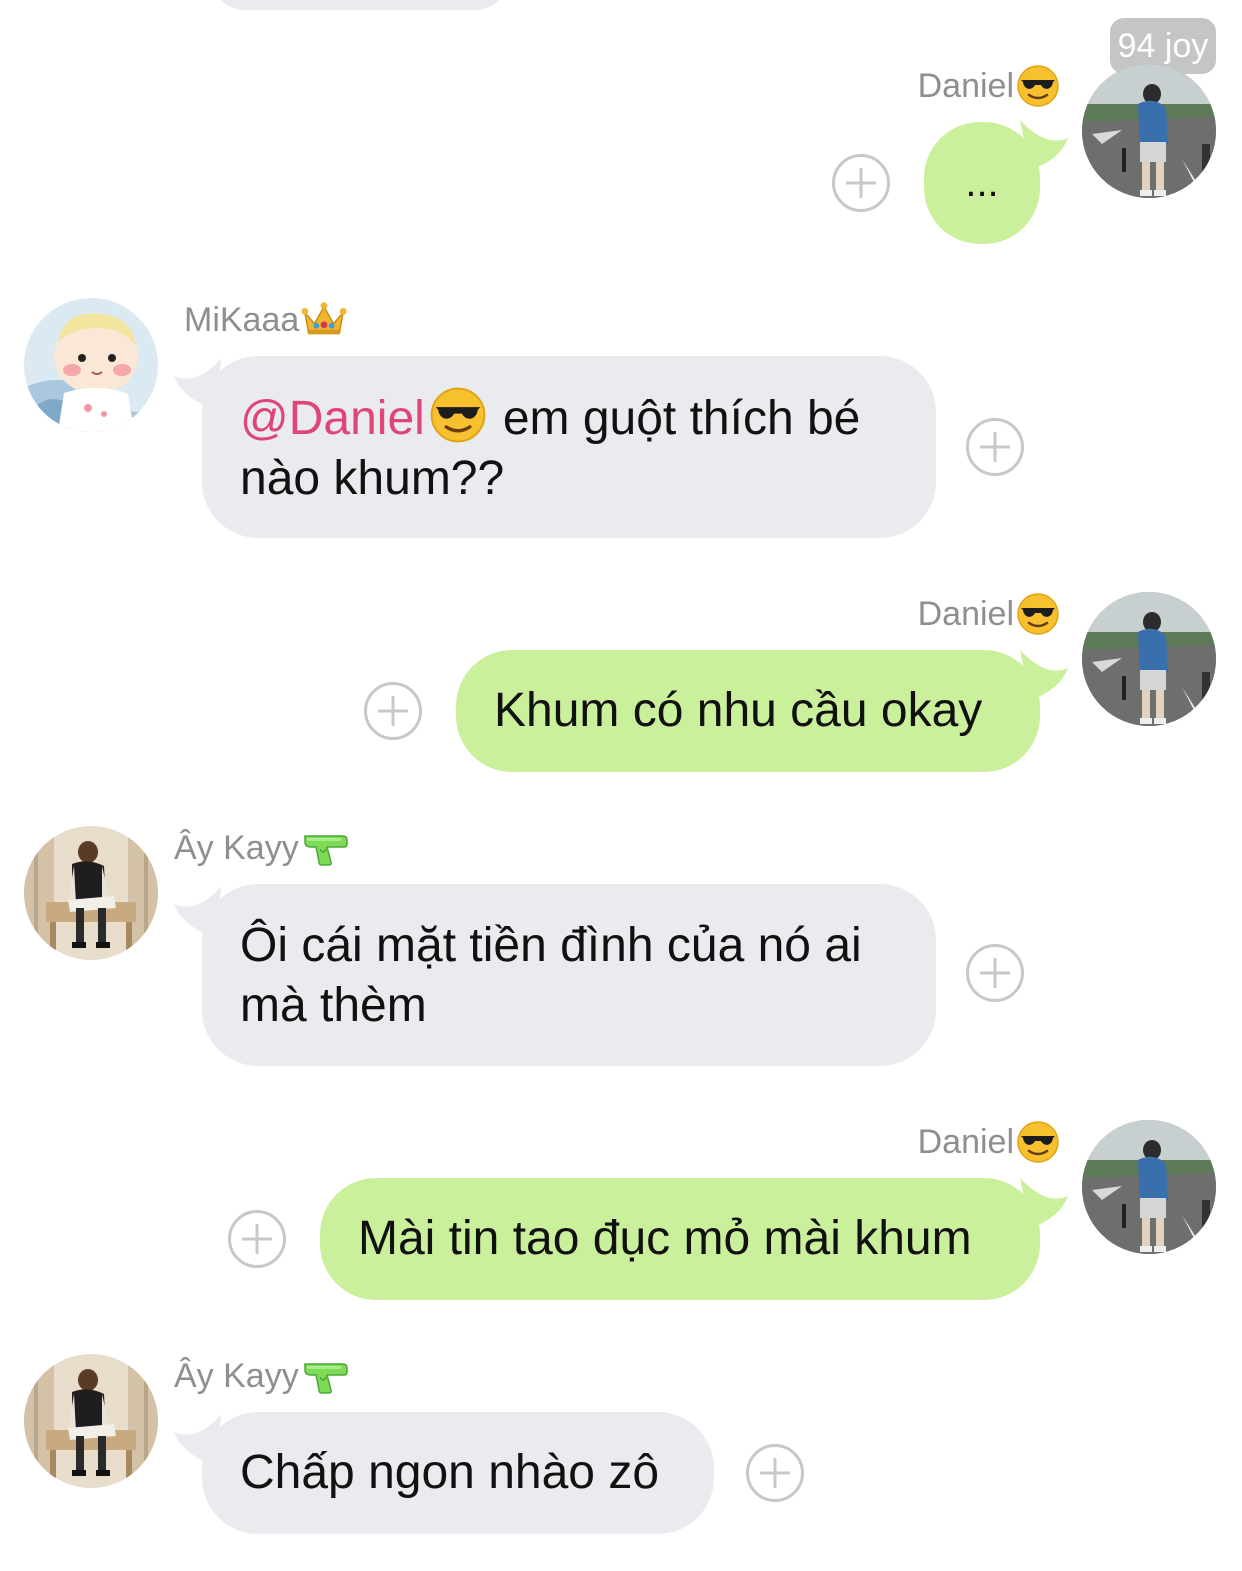  What do you see at coordinates (324, 320) in the screenshot?
I see `crown-icon` at bounding box center [324, 320].